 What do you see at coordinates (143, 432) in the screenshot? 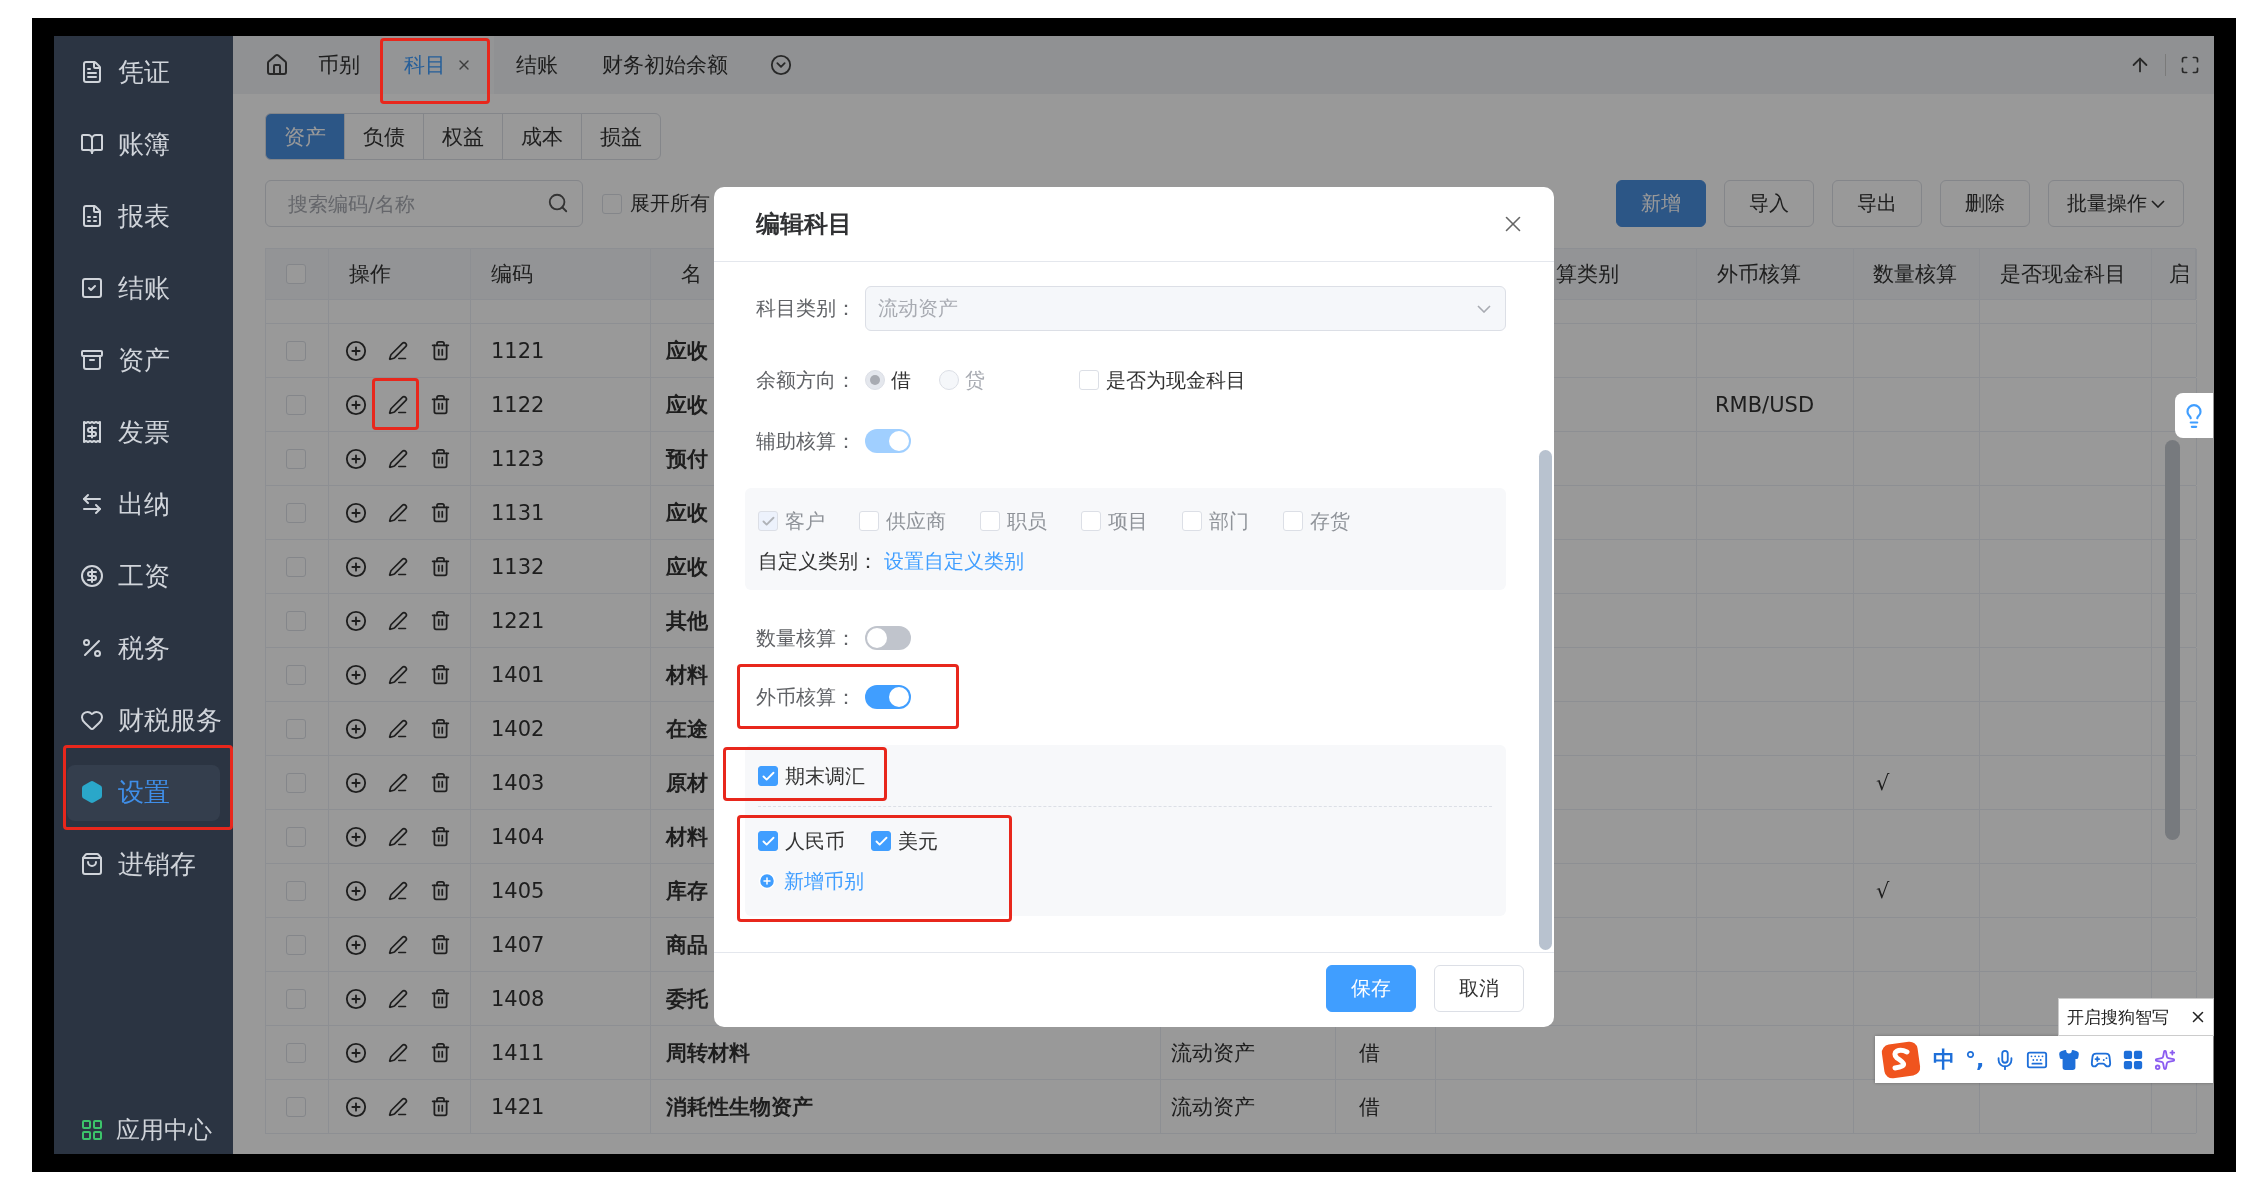
I see `sidebar-item: 发票` at bounding box center [143, 432].